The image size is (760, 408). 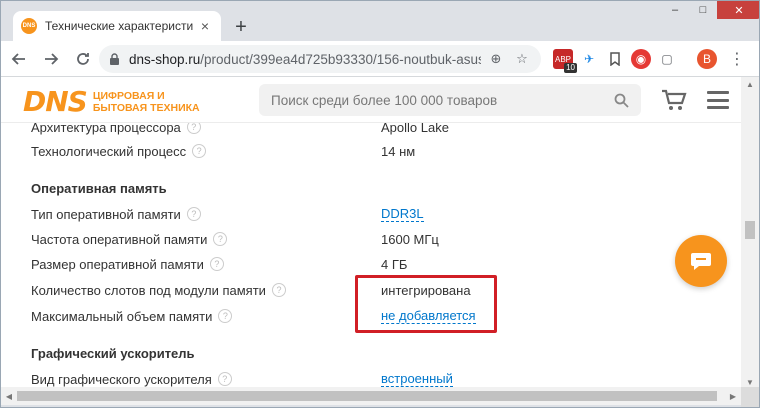 I want to click on hamburger-menu-icon, so click(x=718, y=100).